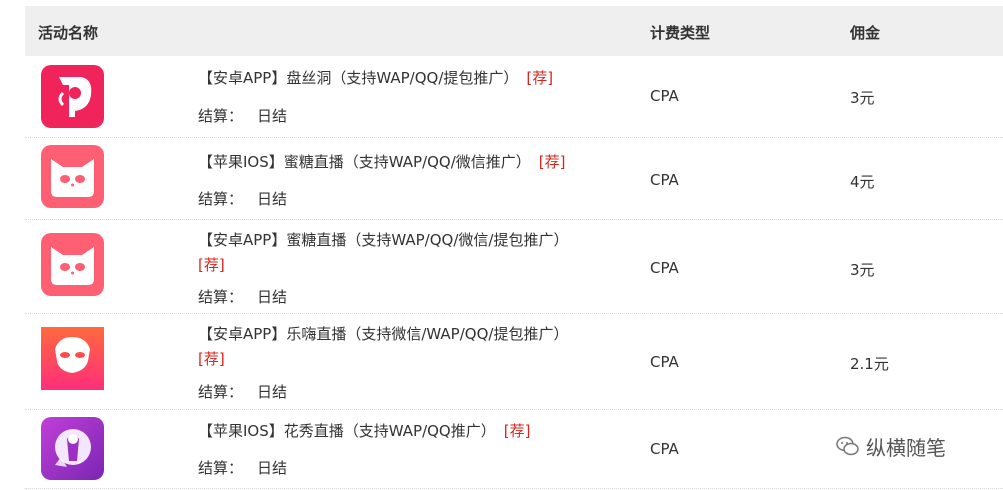 This screenshot has width=1003, height=490. What do you see at coordinates (862, 182) in the screenshot?
I see `commission: 4元` at bounding box center [862, 182].